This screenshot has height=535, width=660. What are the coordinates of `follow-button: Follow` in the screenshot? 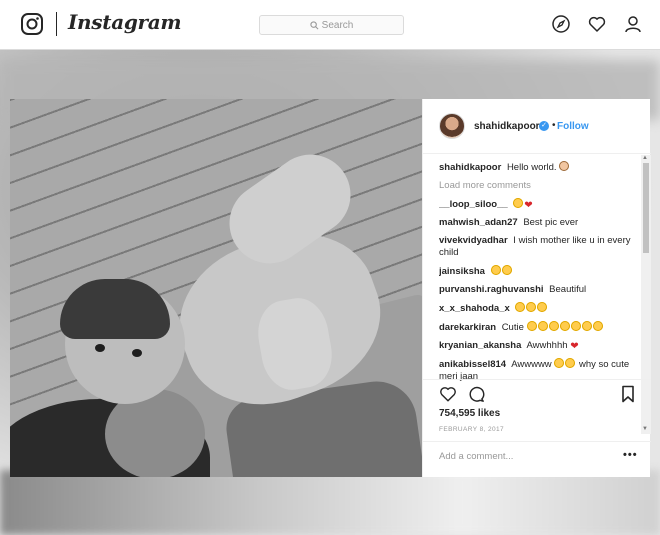 It's located at (573, 126).